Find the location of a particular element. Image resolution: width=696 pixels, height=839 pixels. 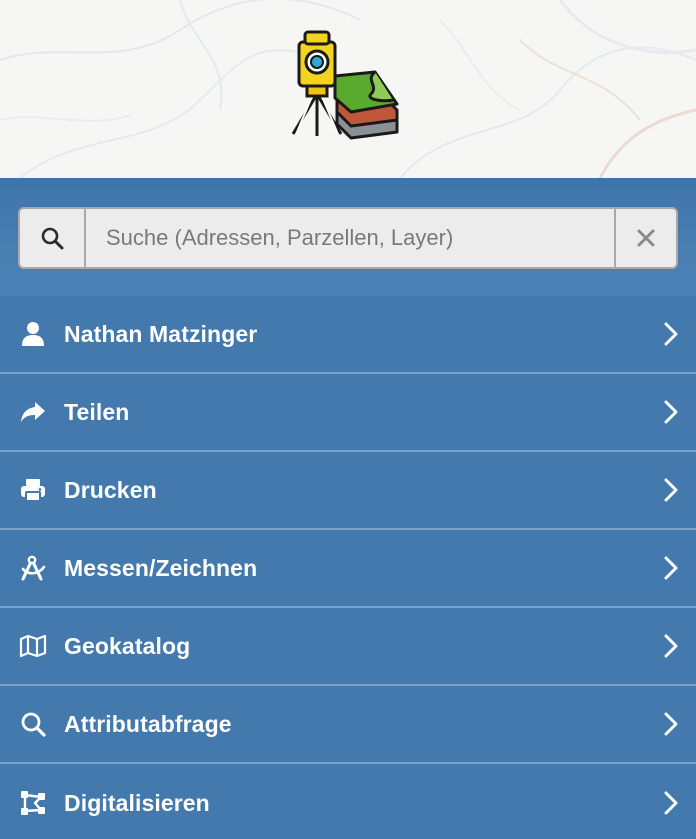

search-bar is located at coordinates (348, 238).